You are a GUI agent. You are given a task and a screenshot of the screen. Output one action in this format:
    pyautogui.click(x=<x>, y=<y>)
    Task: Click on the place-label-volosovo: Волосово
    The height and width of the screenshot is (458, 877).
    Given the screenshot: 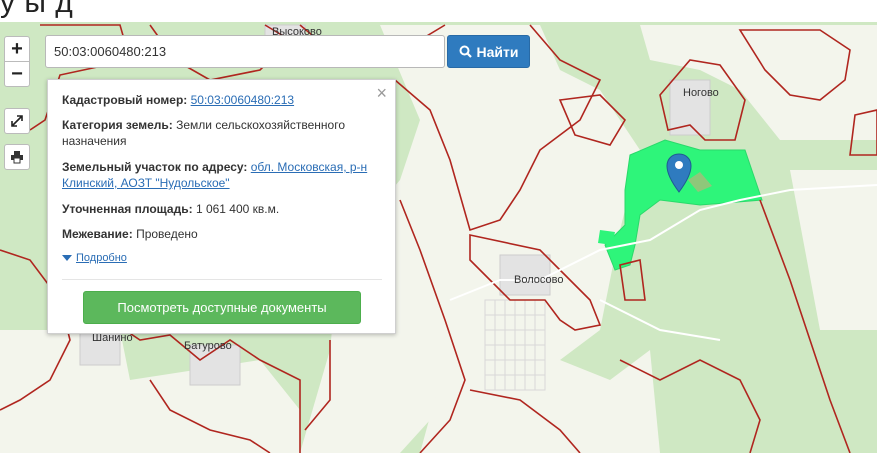 What is the action you would take?
    pyautogui.click(x=539, y=280)
    